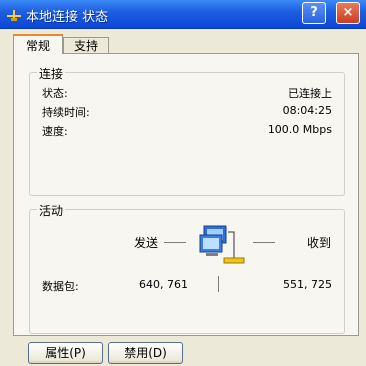 The image size is (366, 366). Describe the element at coordinates (264, 242) in the screenshot. I see `received-line` at that location.